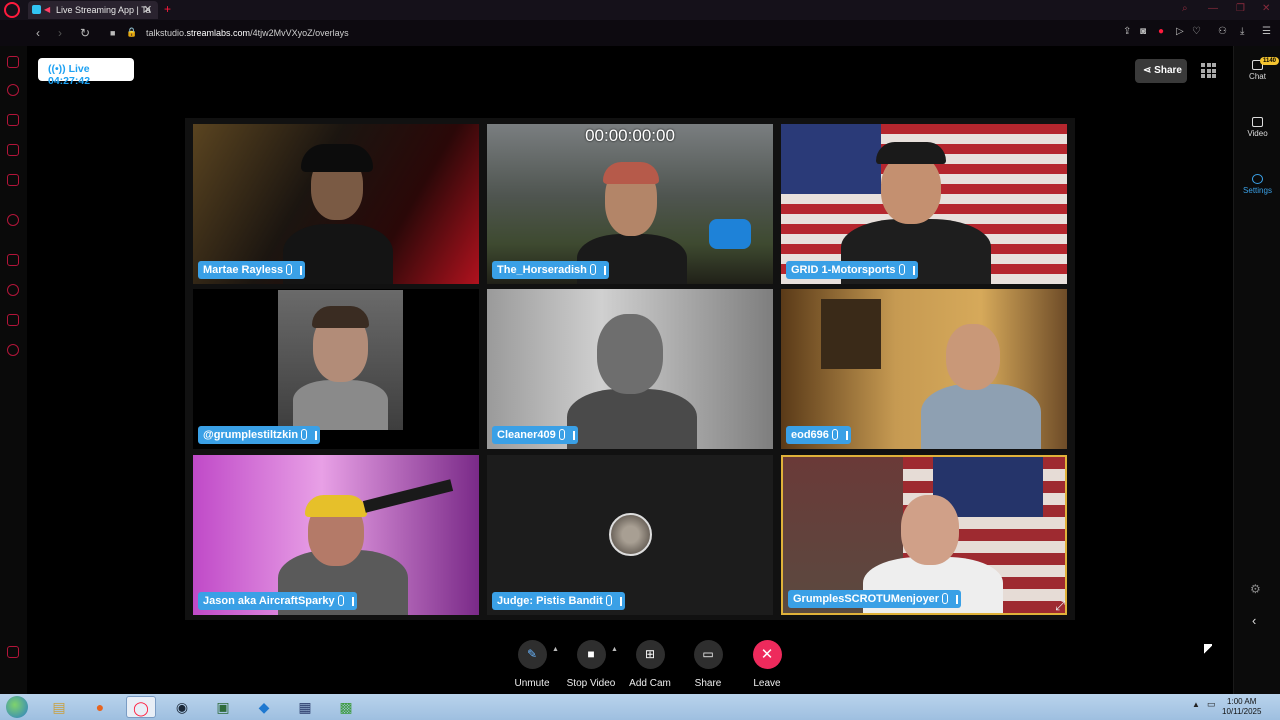 The image size is (1280, 720). I want to click on unmute-label: Unmute, so click(532, 683).